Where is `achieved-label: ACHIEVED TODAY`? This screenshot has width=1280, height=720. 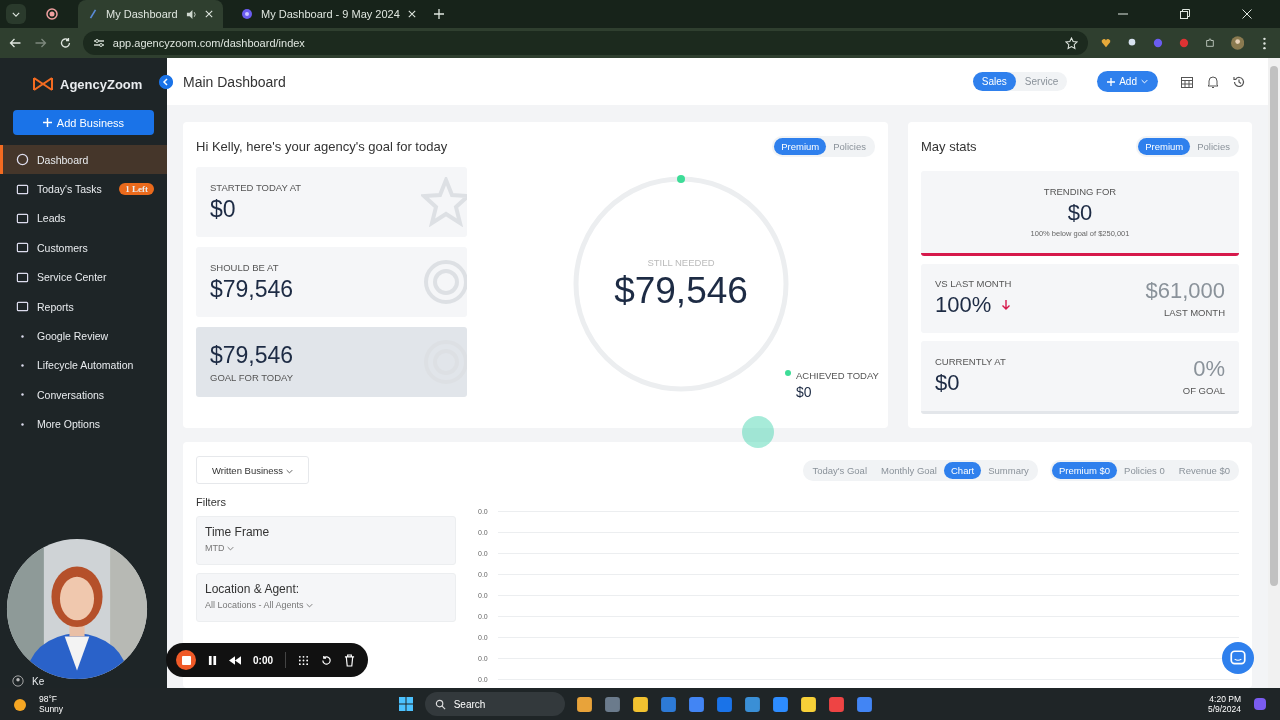 achieved-label: ACHIEVED TODAY is located at coordinates (837, 375).